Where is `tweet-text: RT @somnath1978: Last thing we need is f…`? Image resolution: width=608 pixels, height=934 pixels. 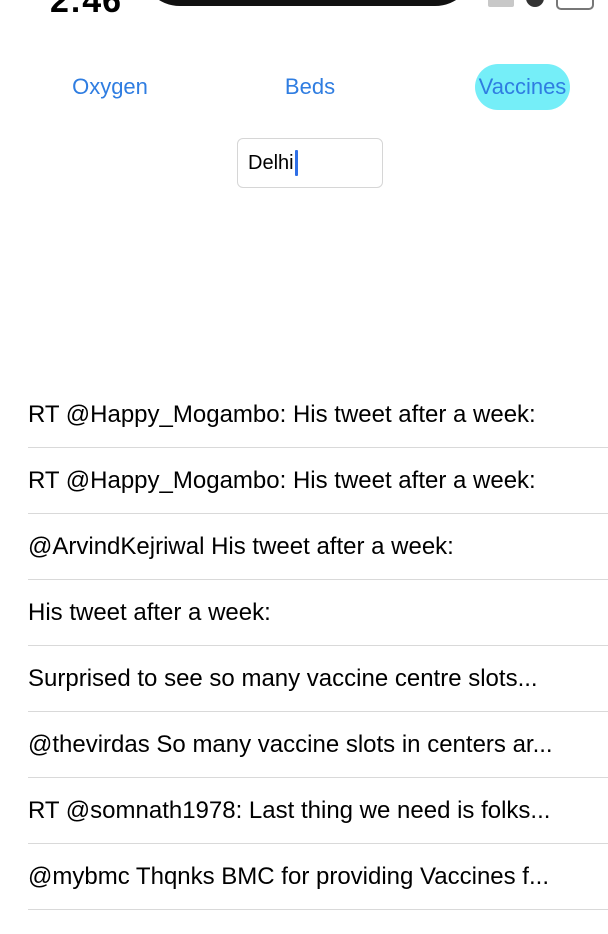 tweet-text: RT @somnath1978: Last thing we need is f… is located at coordinates (289, 810).